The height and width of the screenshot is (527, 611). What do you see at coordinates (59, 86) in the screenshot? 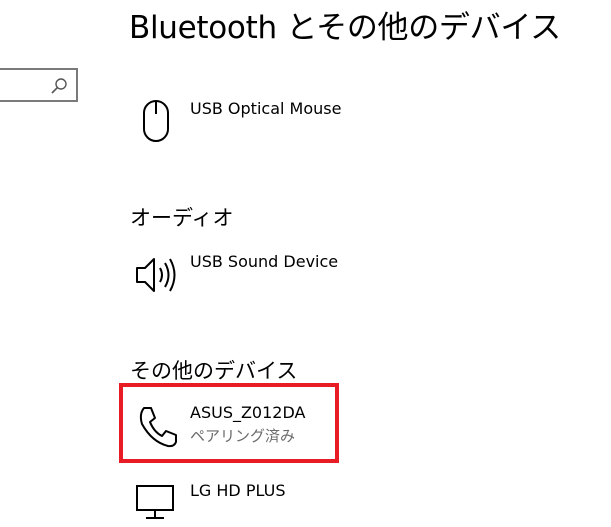
I see `search-icon` at bounding box center [59, 86].